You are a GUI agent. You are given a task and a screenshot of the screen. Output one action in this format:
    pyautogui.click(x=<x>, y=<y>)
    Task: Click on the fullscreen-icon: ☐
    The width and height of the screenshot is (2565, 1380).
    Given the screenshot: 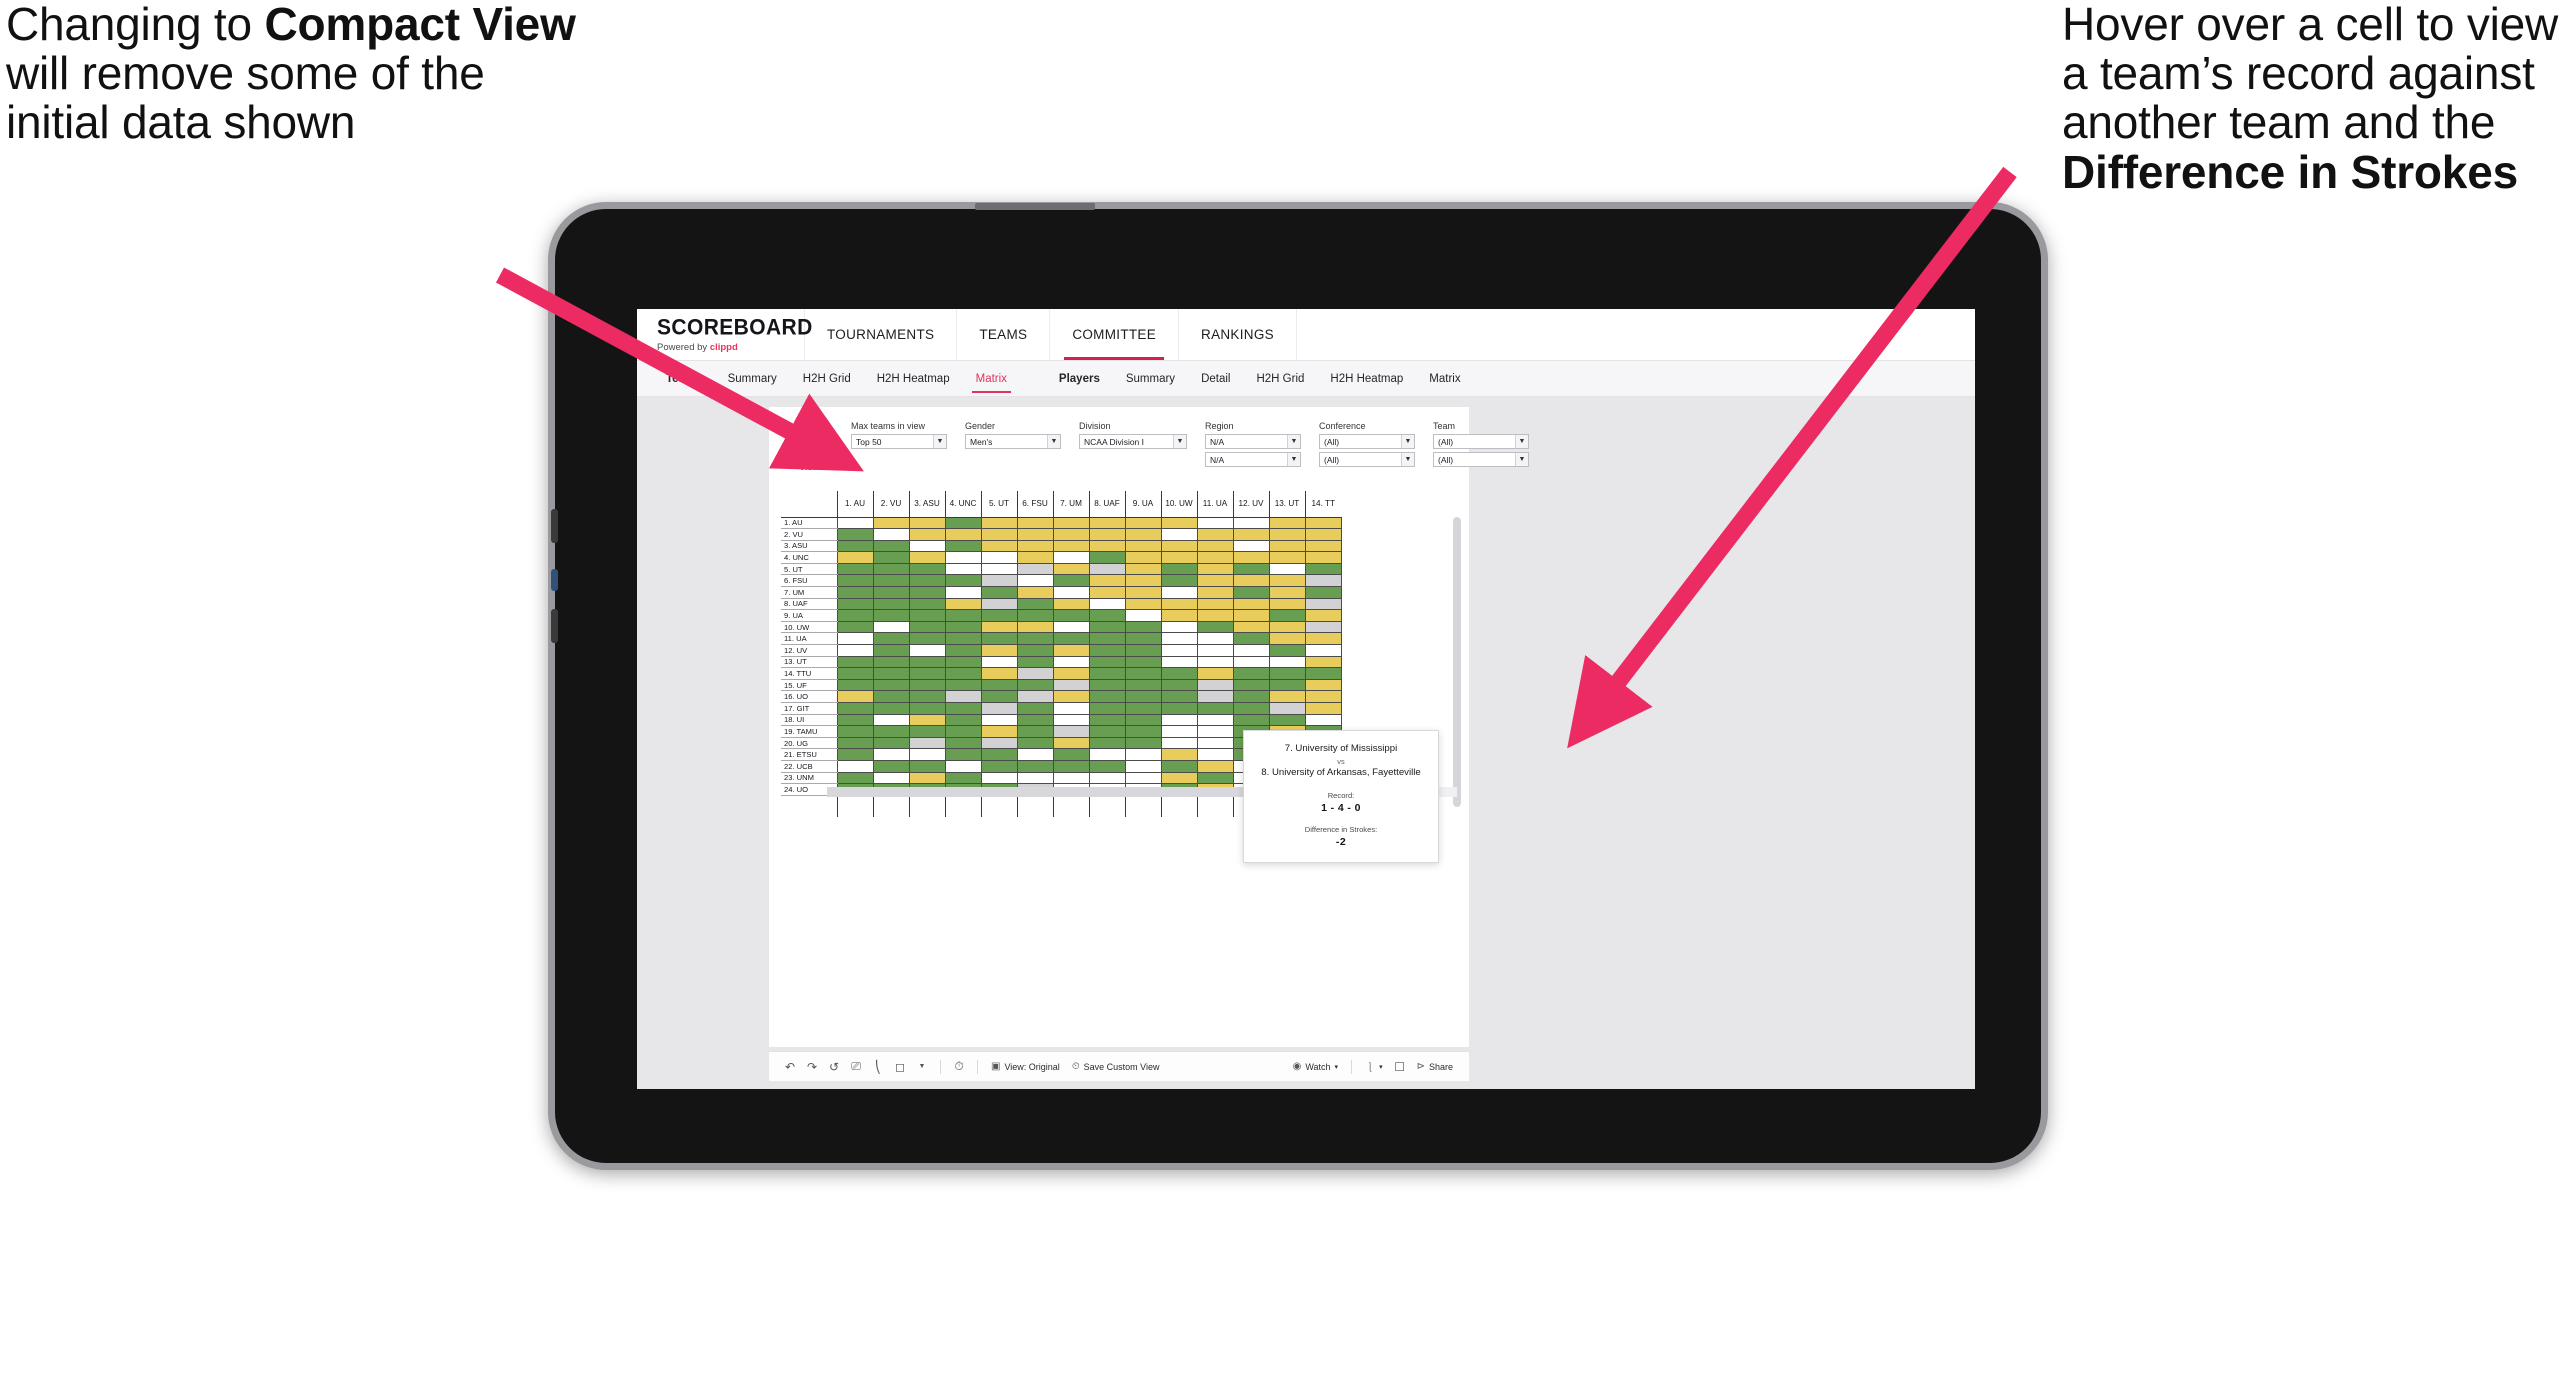 What is the action you would take?
    pyautogui.click(x=1400, y=1067)
    